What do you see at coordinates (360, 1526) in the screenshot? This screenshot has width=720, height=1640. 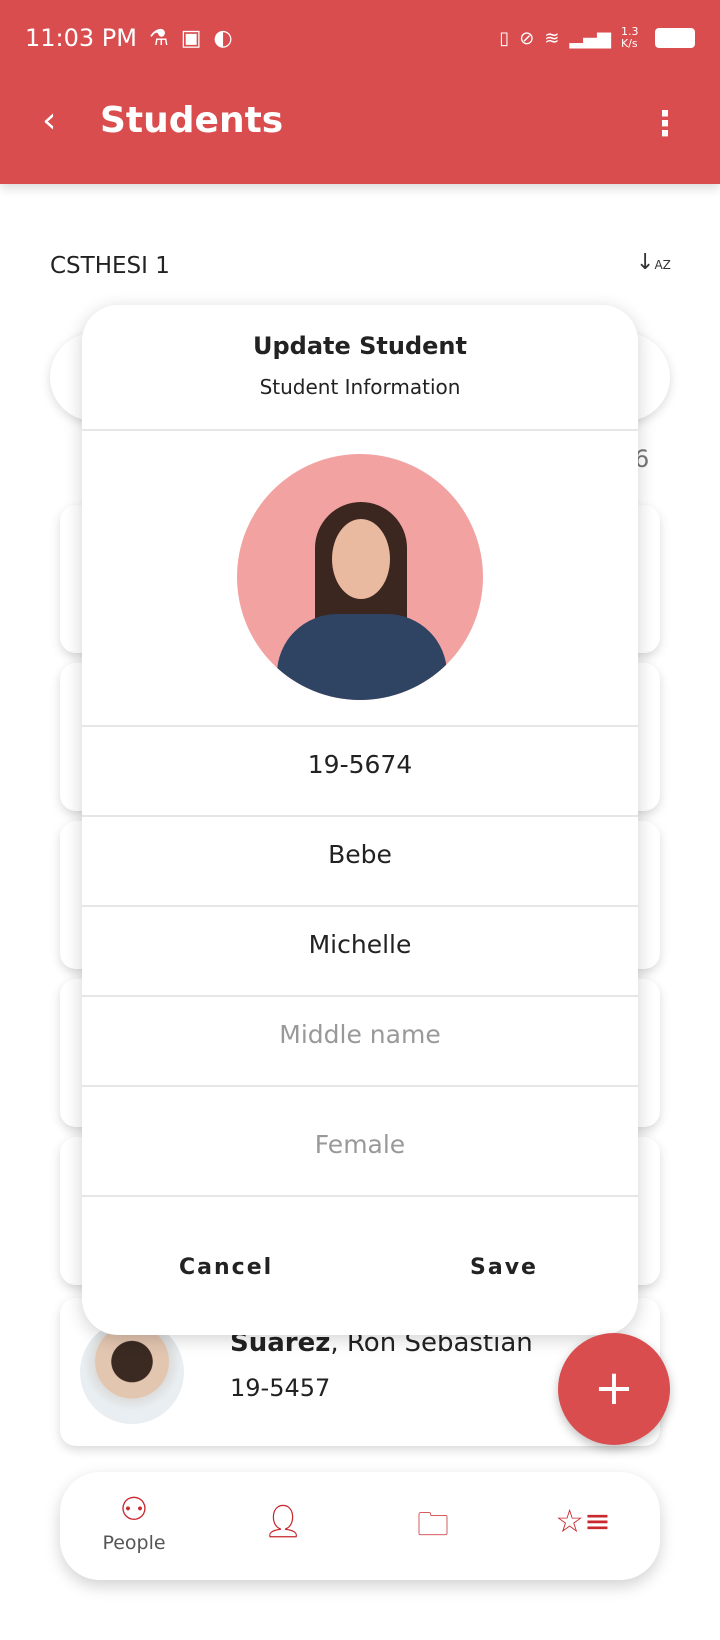 I see `bottom-nav: ⚇ People 👤︎ 🗀 ☆≡` at bounding box center [360, 1526].